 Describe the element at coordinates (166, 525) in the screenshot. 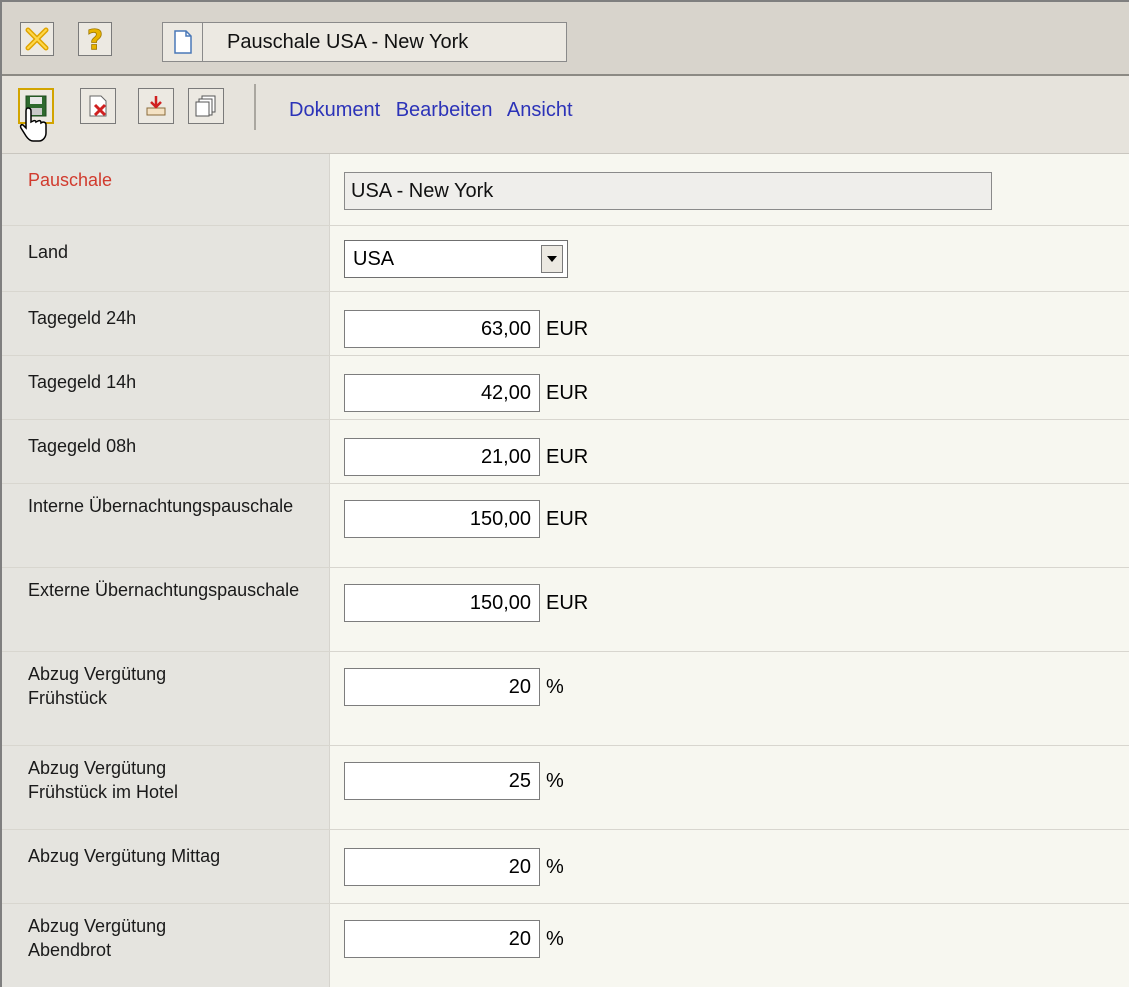

I see `label-interne-uebernachtung: Interne Übernachtungspauschale` at that location.